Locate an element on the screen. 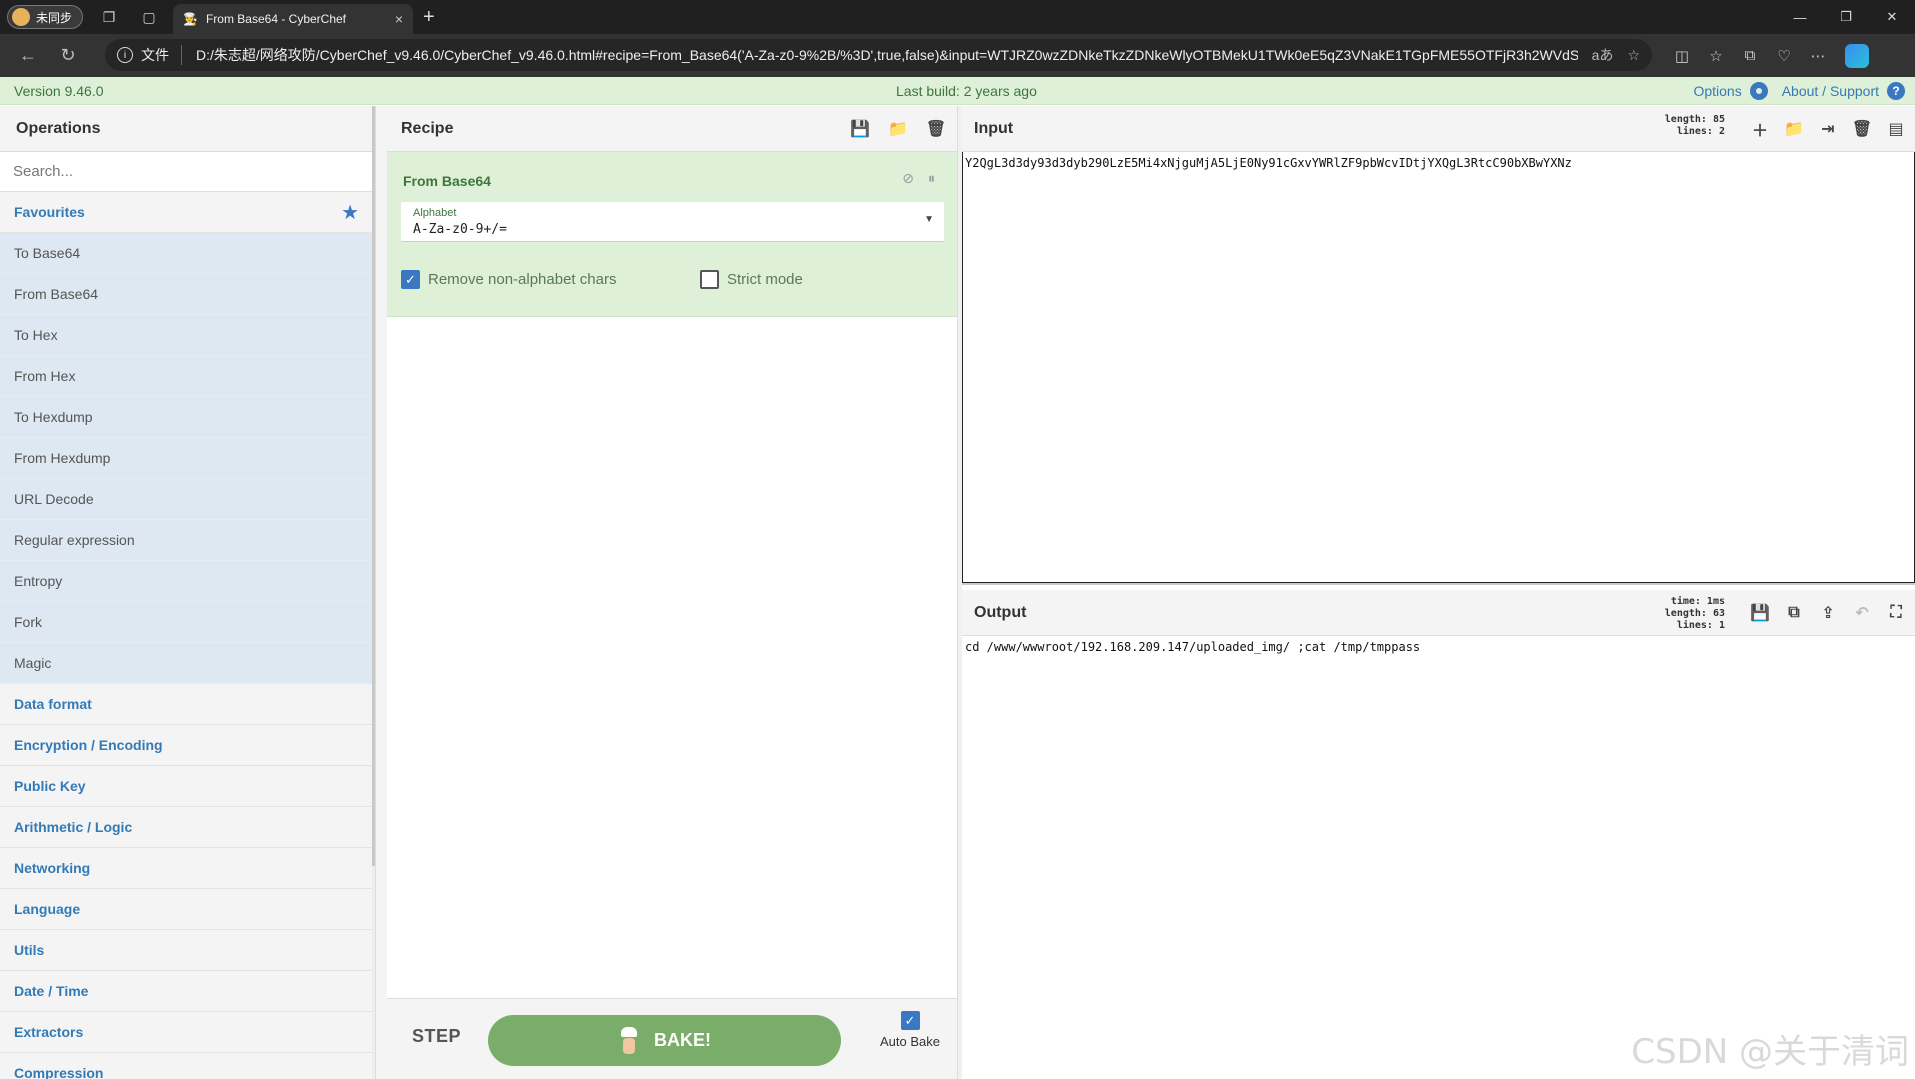 This screenshot has height=1079, width=1915. save-output-icon: 💾 is located at coordinates (1760, 613).